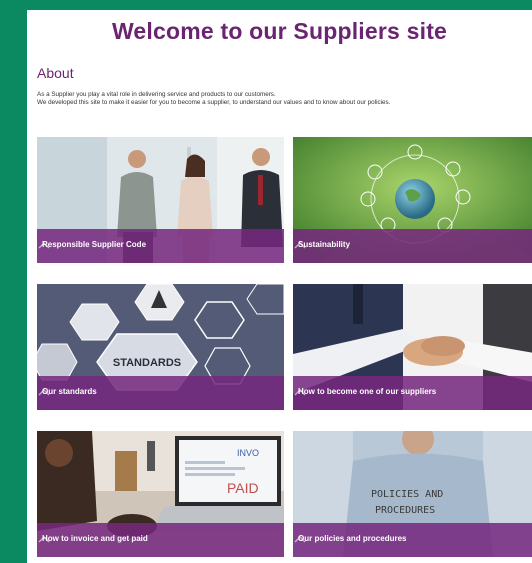 The height and width of the screenshot is (563, 532). Describe the element at coordinates (243, 488) in the screenshot. I see `paid-stamp-text: PAID` at that location.